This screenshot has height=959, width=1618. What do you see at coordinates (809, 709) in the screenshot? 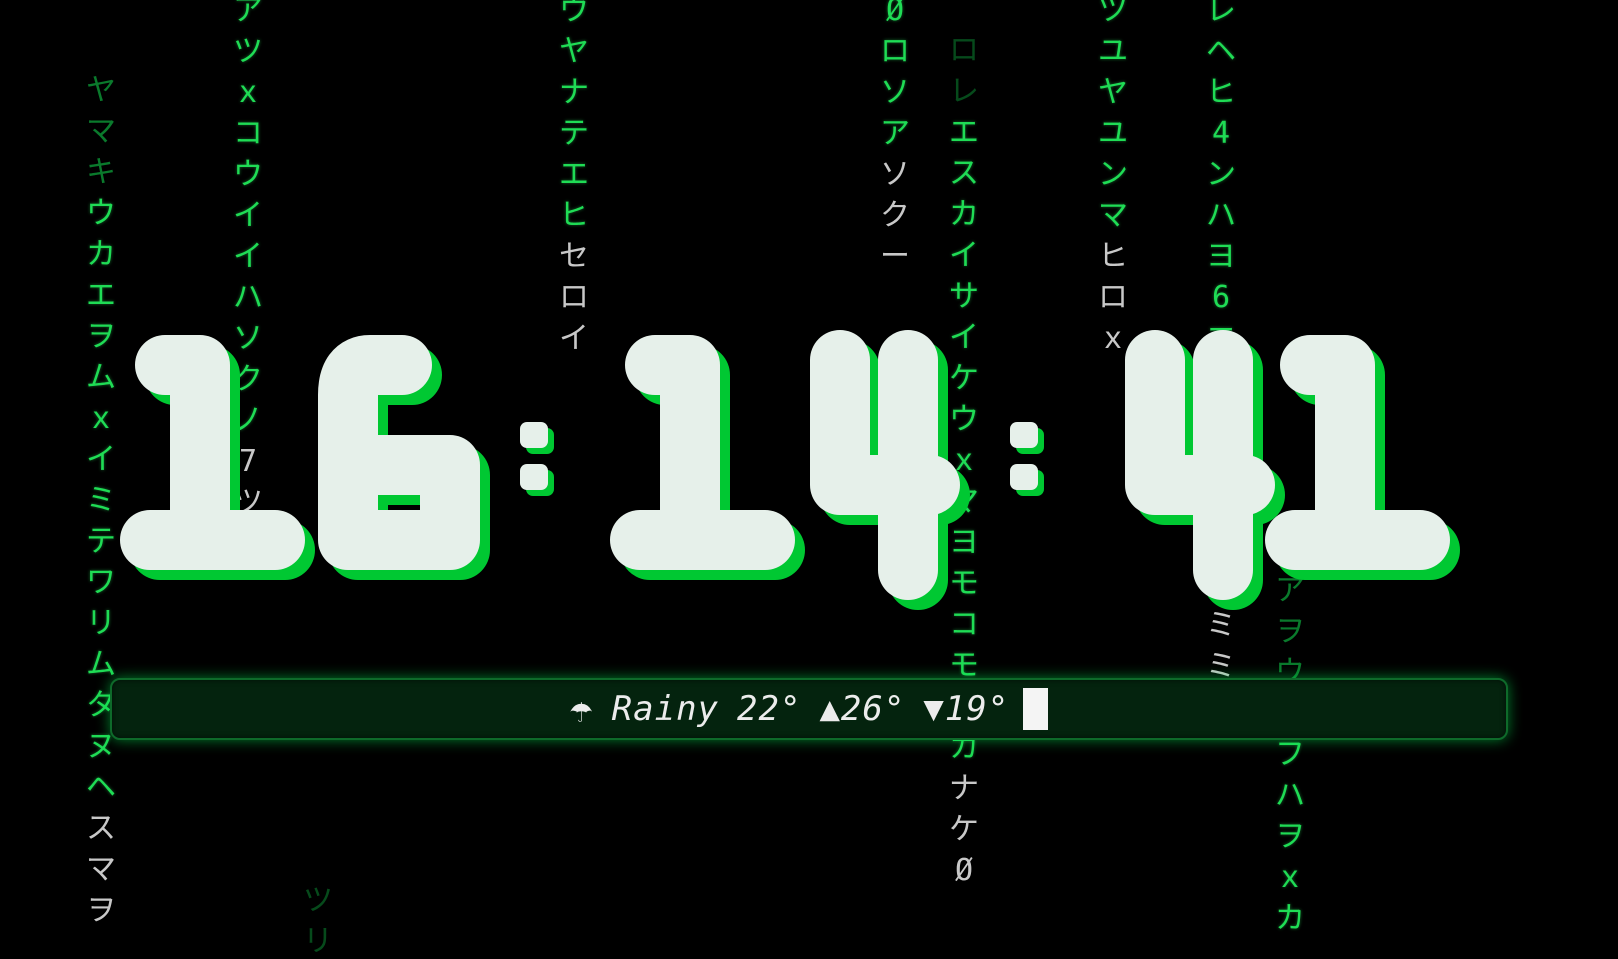
I see `weather-bar: ☂ Rainy 22° ▲26° ▼19°` at bounding box center [809, 709].